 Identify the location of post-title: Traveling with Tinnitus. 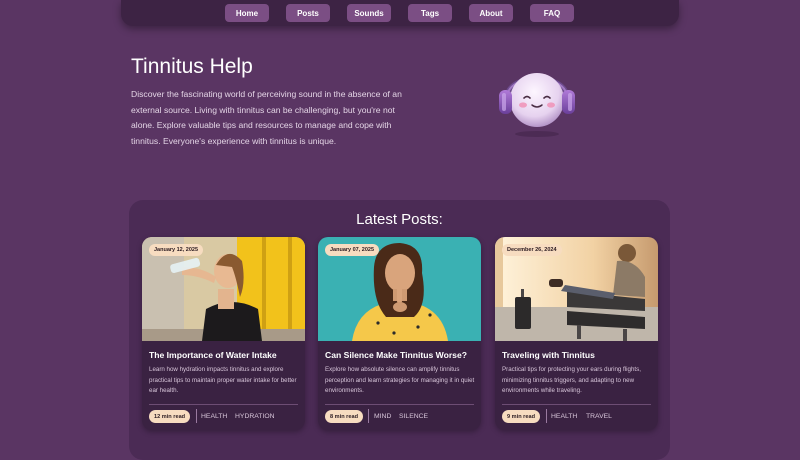
(578, 355).